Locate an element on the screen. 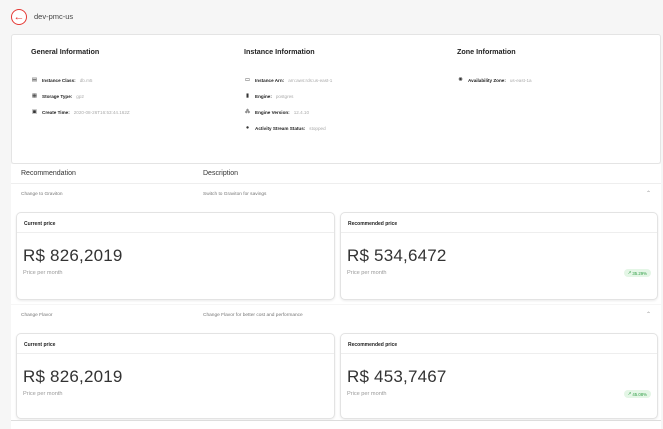  info-row-engine: ▮ Engine: postgres is located at coordinates (288, 96).